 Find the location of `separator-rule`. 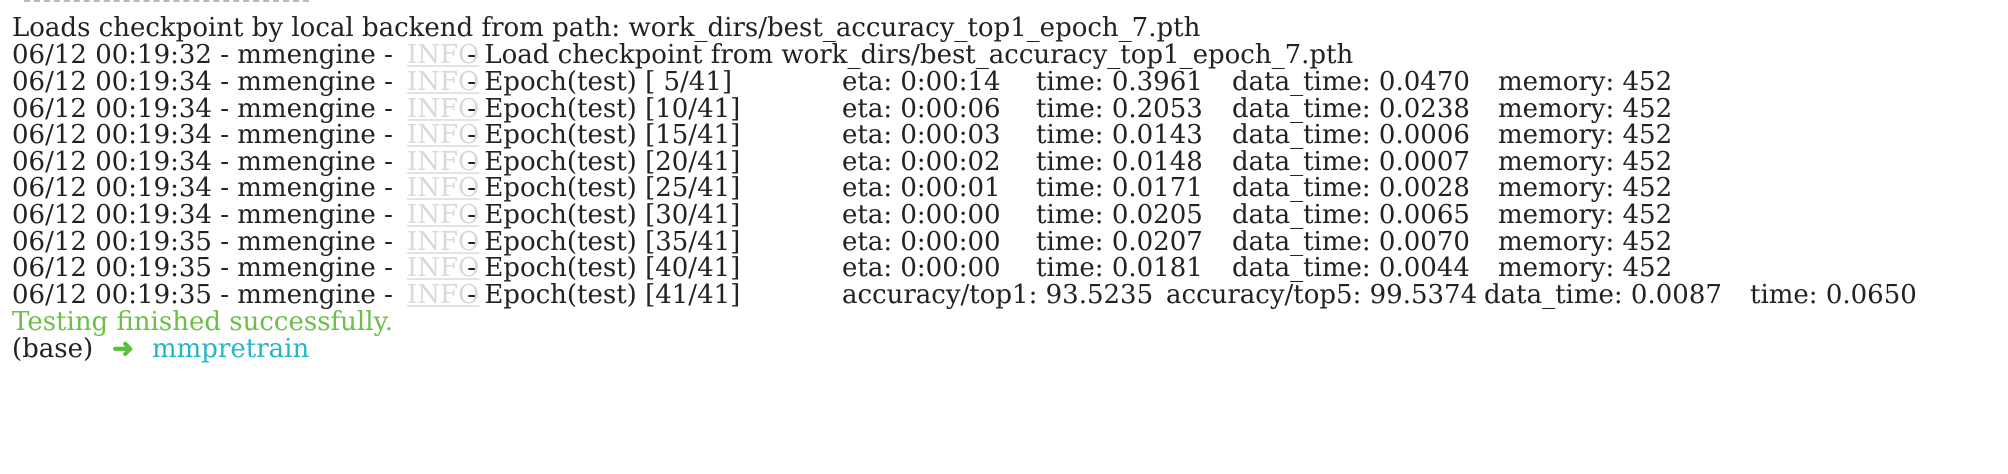

separator-rule is located at coordinates (166, 1).